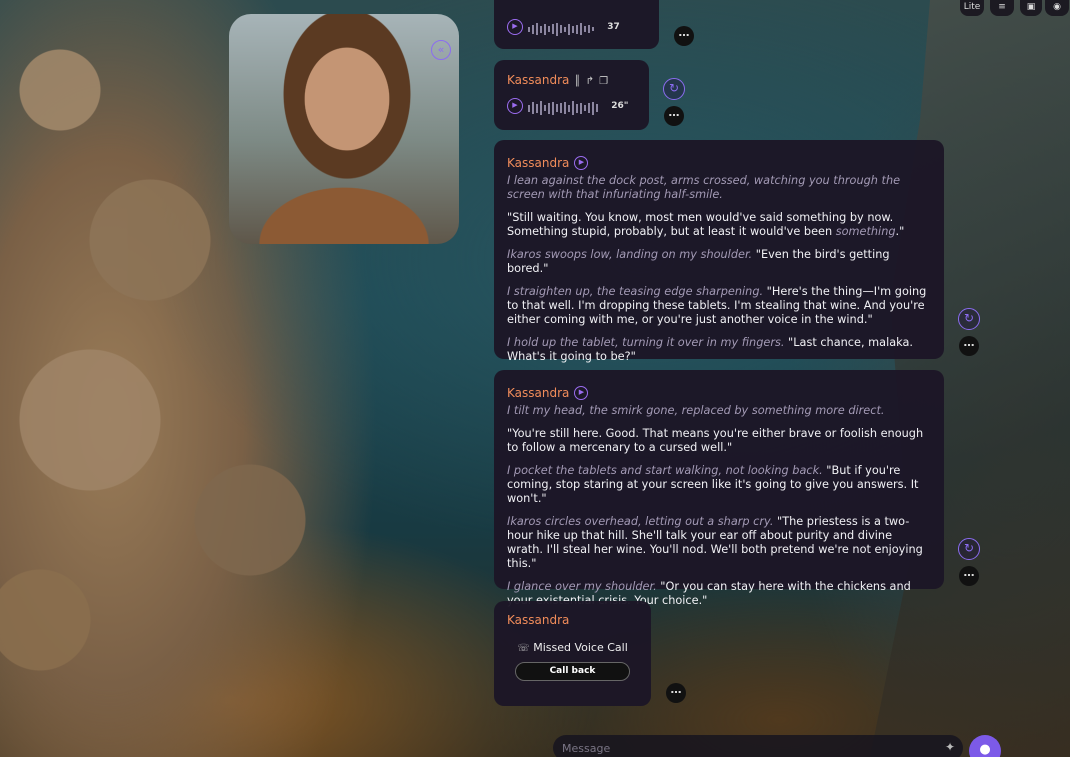 This screenshot has width=1070, height=757. I want to click on visibility-toggle-button: ◉, so click(1057, 8).